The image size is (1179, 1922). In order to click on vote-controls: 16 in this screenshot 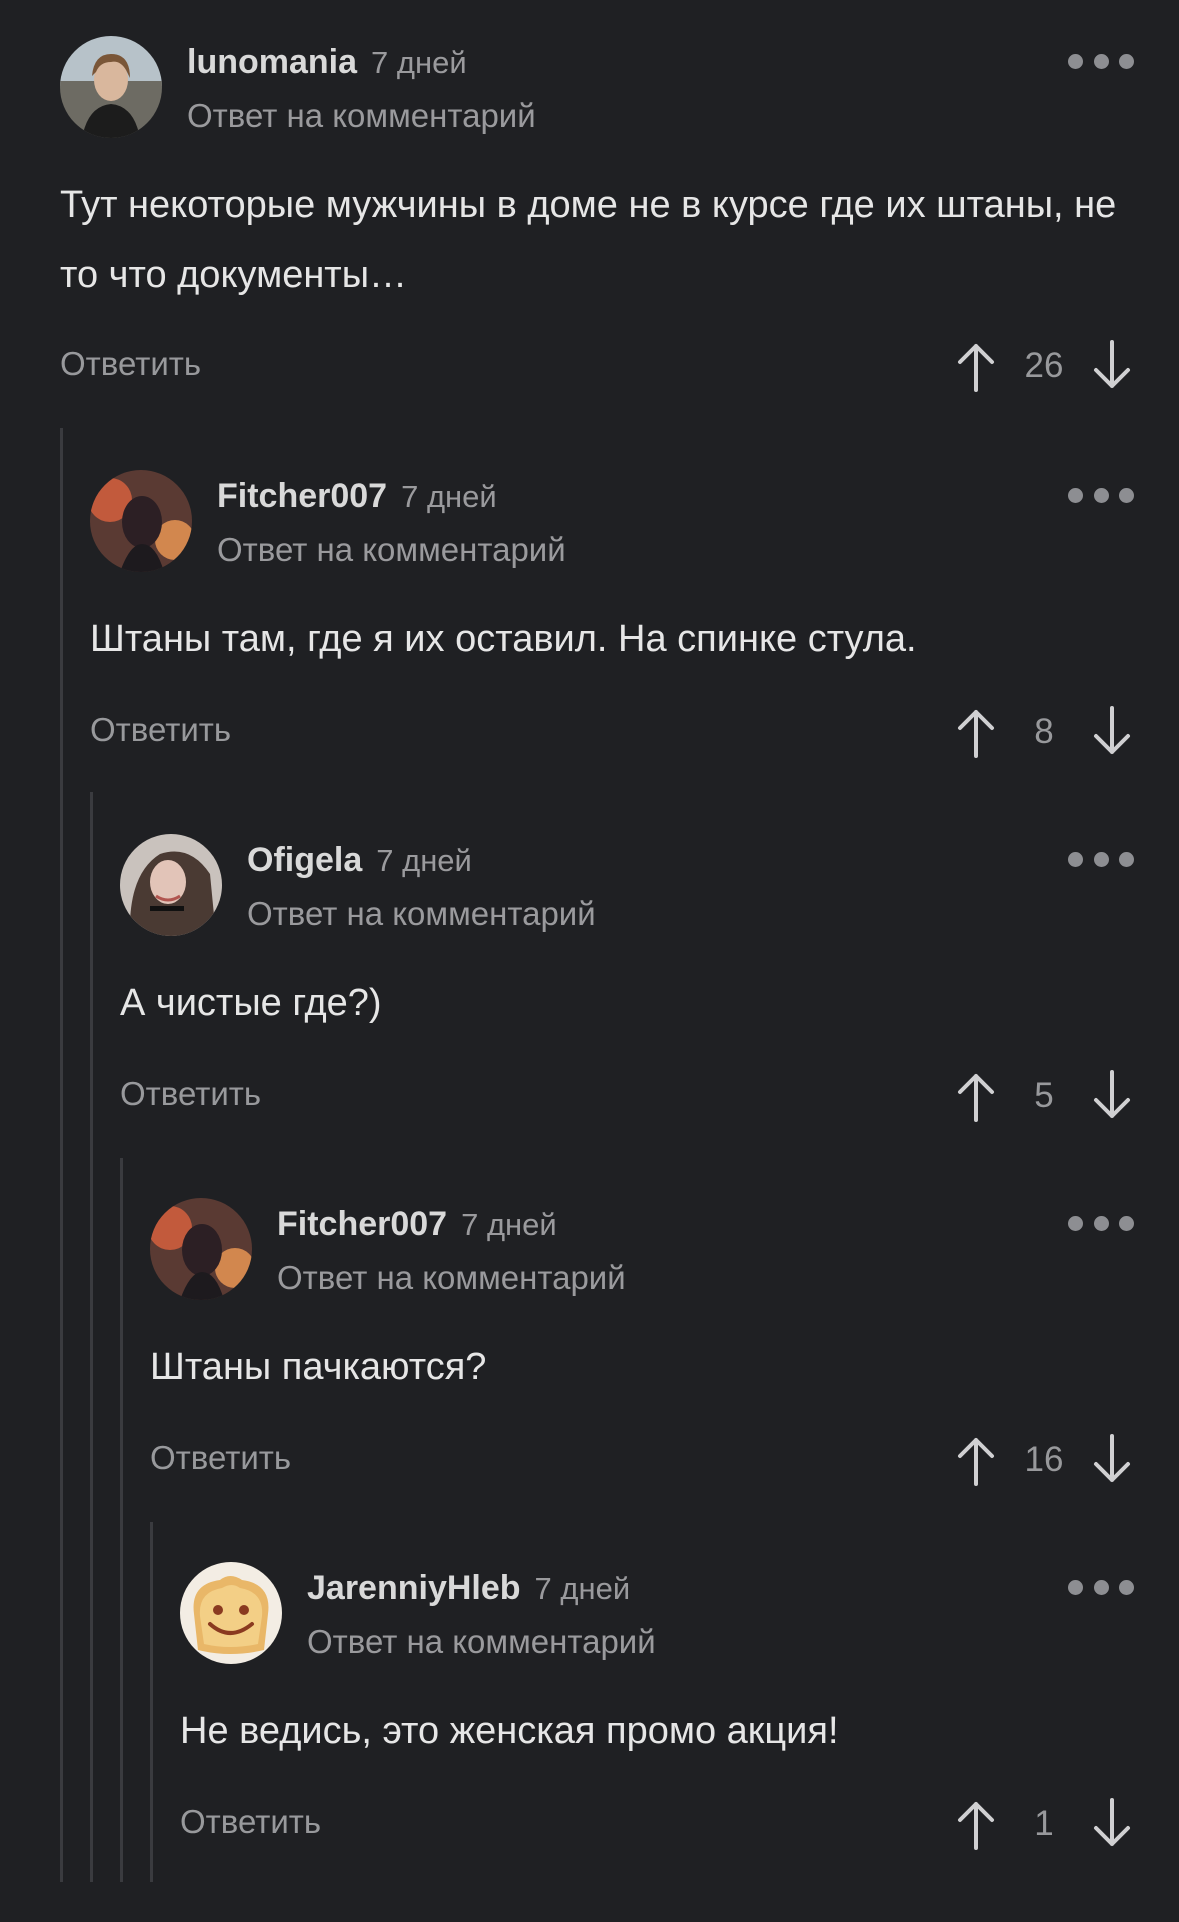, I will do `click(1044, 1460)`.